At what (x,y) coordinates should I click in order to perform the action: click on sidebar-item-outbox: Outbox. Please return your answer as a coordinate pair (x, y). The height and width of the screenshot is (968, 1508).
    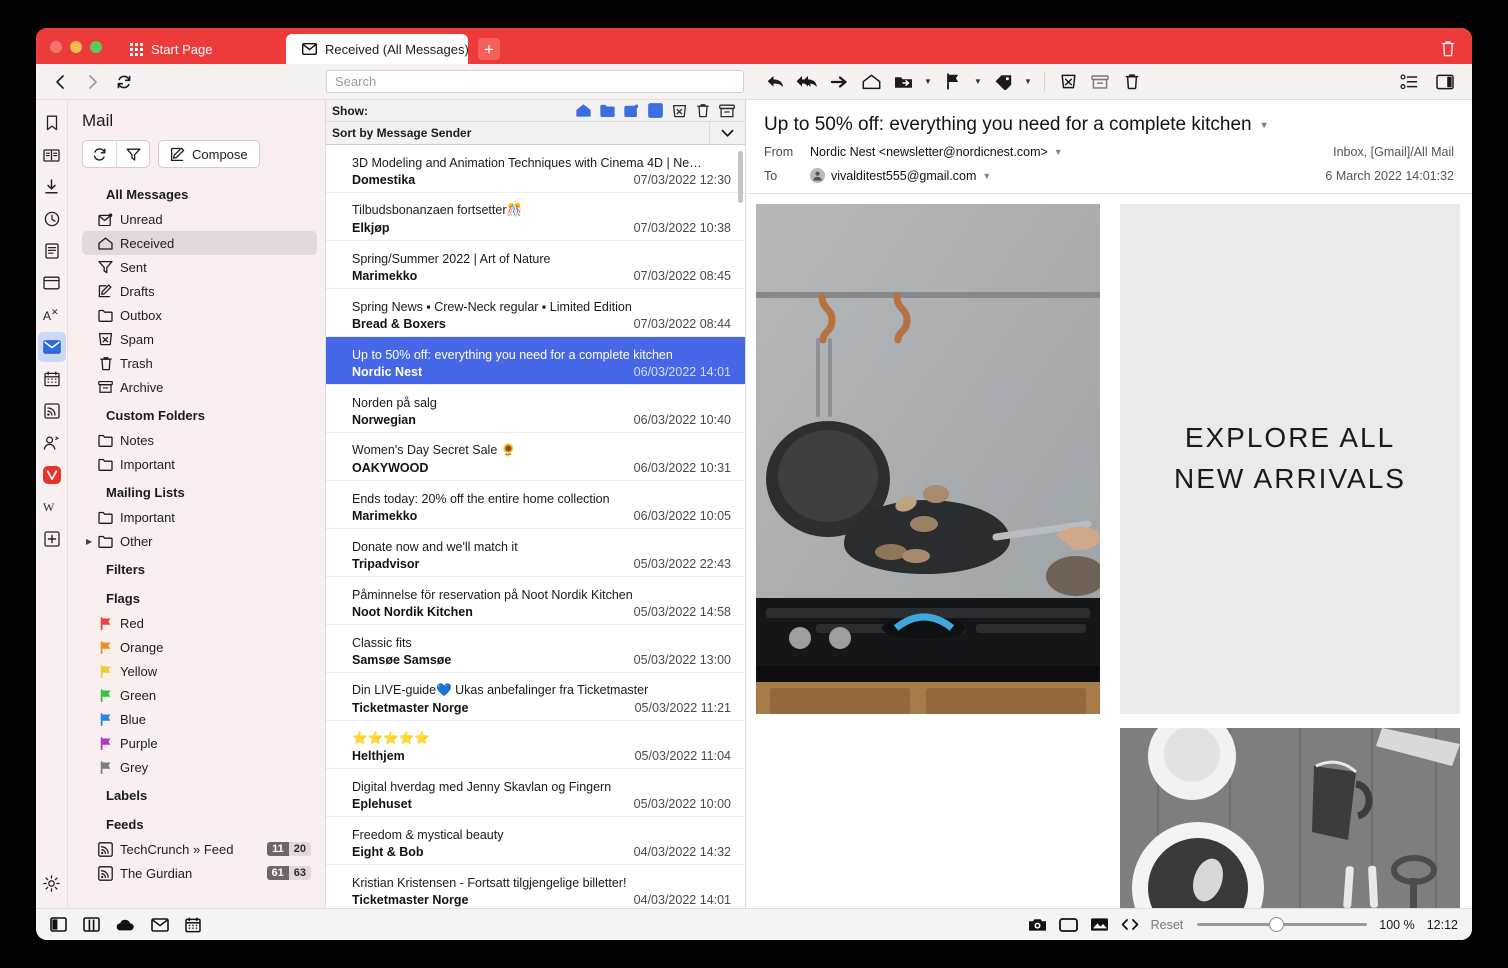
    Looking at the image, I should click on (199, 315).